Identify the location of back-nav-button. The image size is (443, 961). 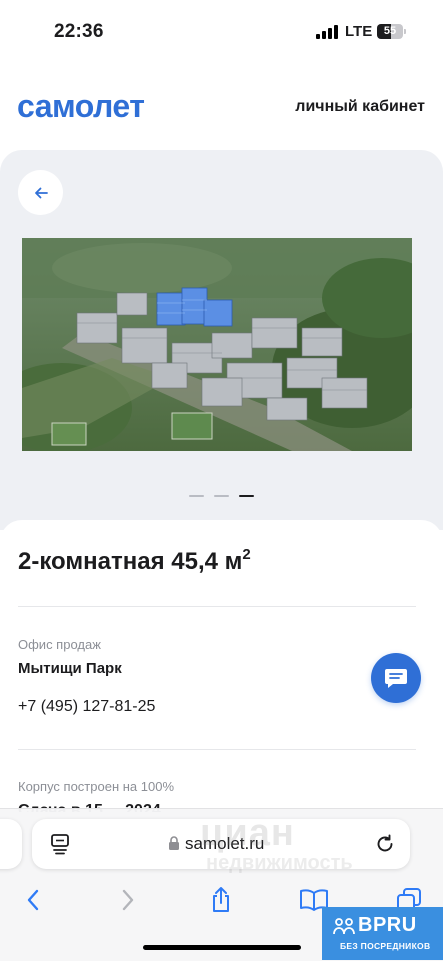
(33, 900).